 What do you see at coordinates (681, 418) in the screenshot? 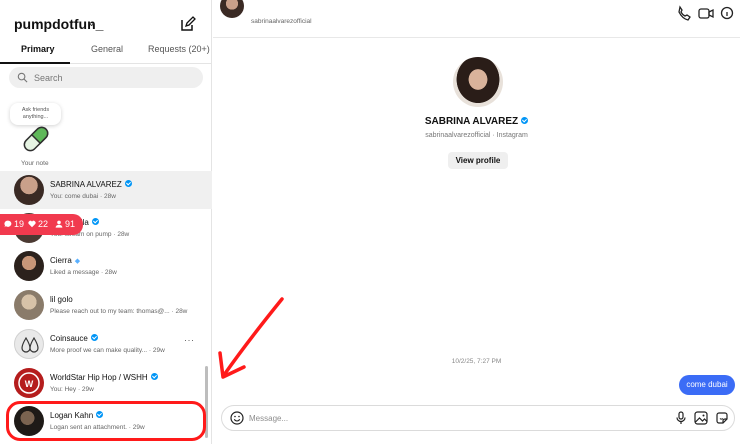
I see `mic-icon` at bounding box center [681, 418].